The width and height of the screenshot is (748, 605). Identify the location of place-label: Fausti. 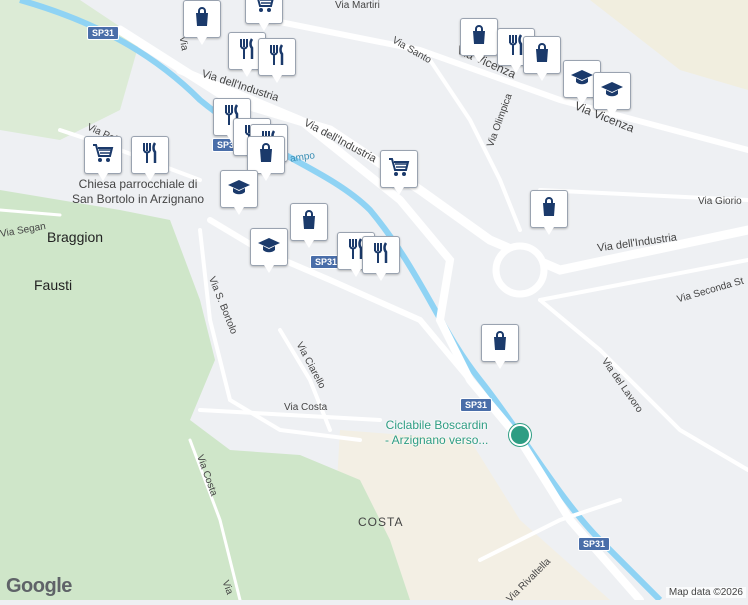
(53, 285).